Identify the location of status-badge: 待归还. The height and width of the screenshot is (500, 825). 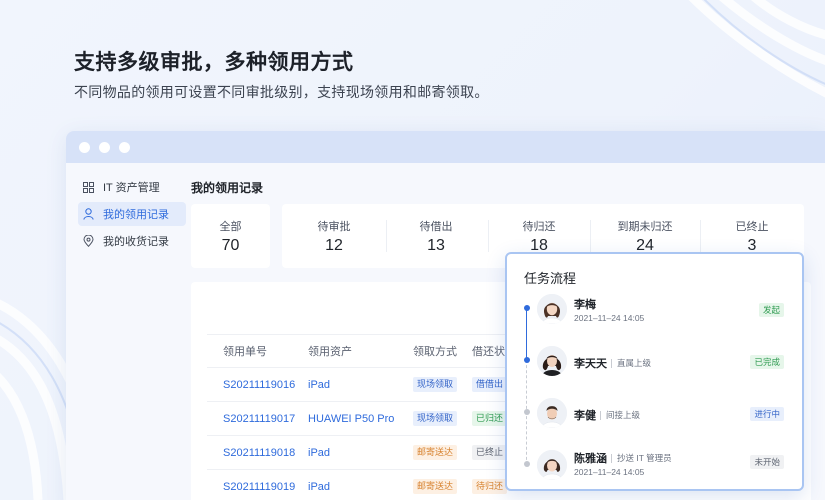
(490, 486).